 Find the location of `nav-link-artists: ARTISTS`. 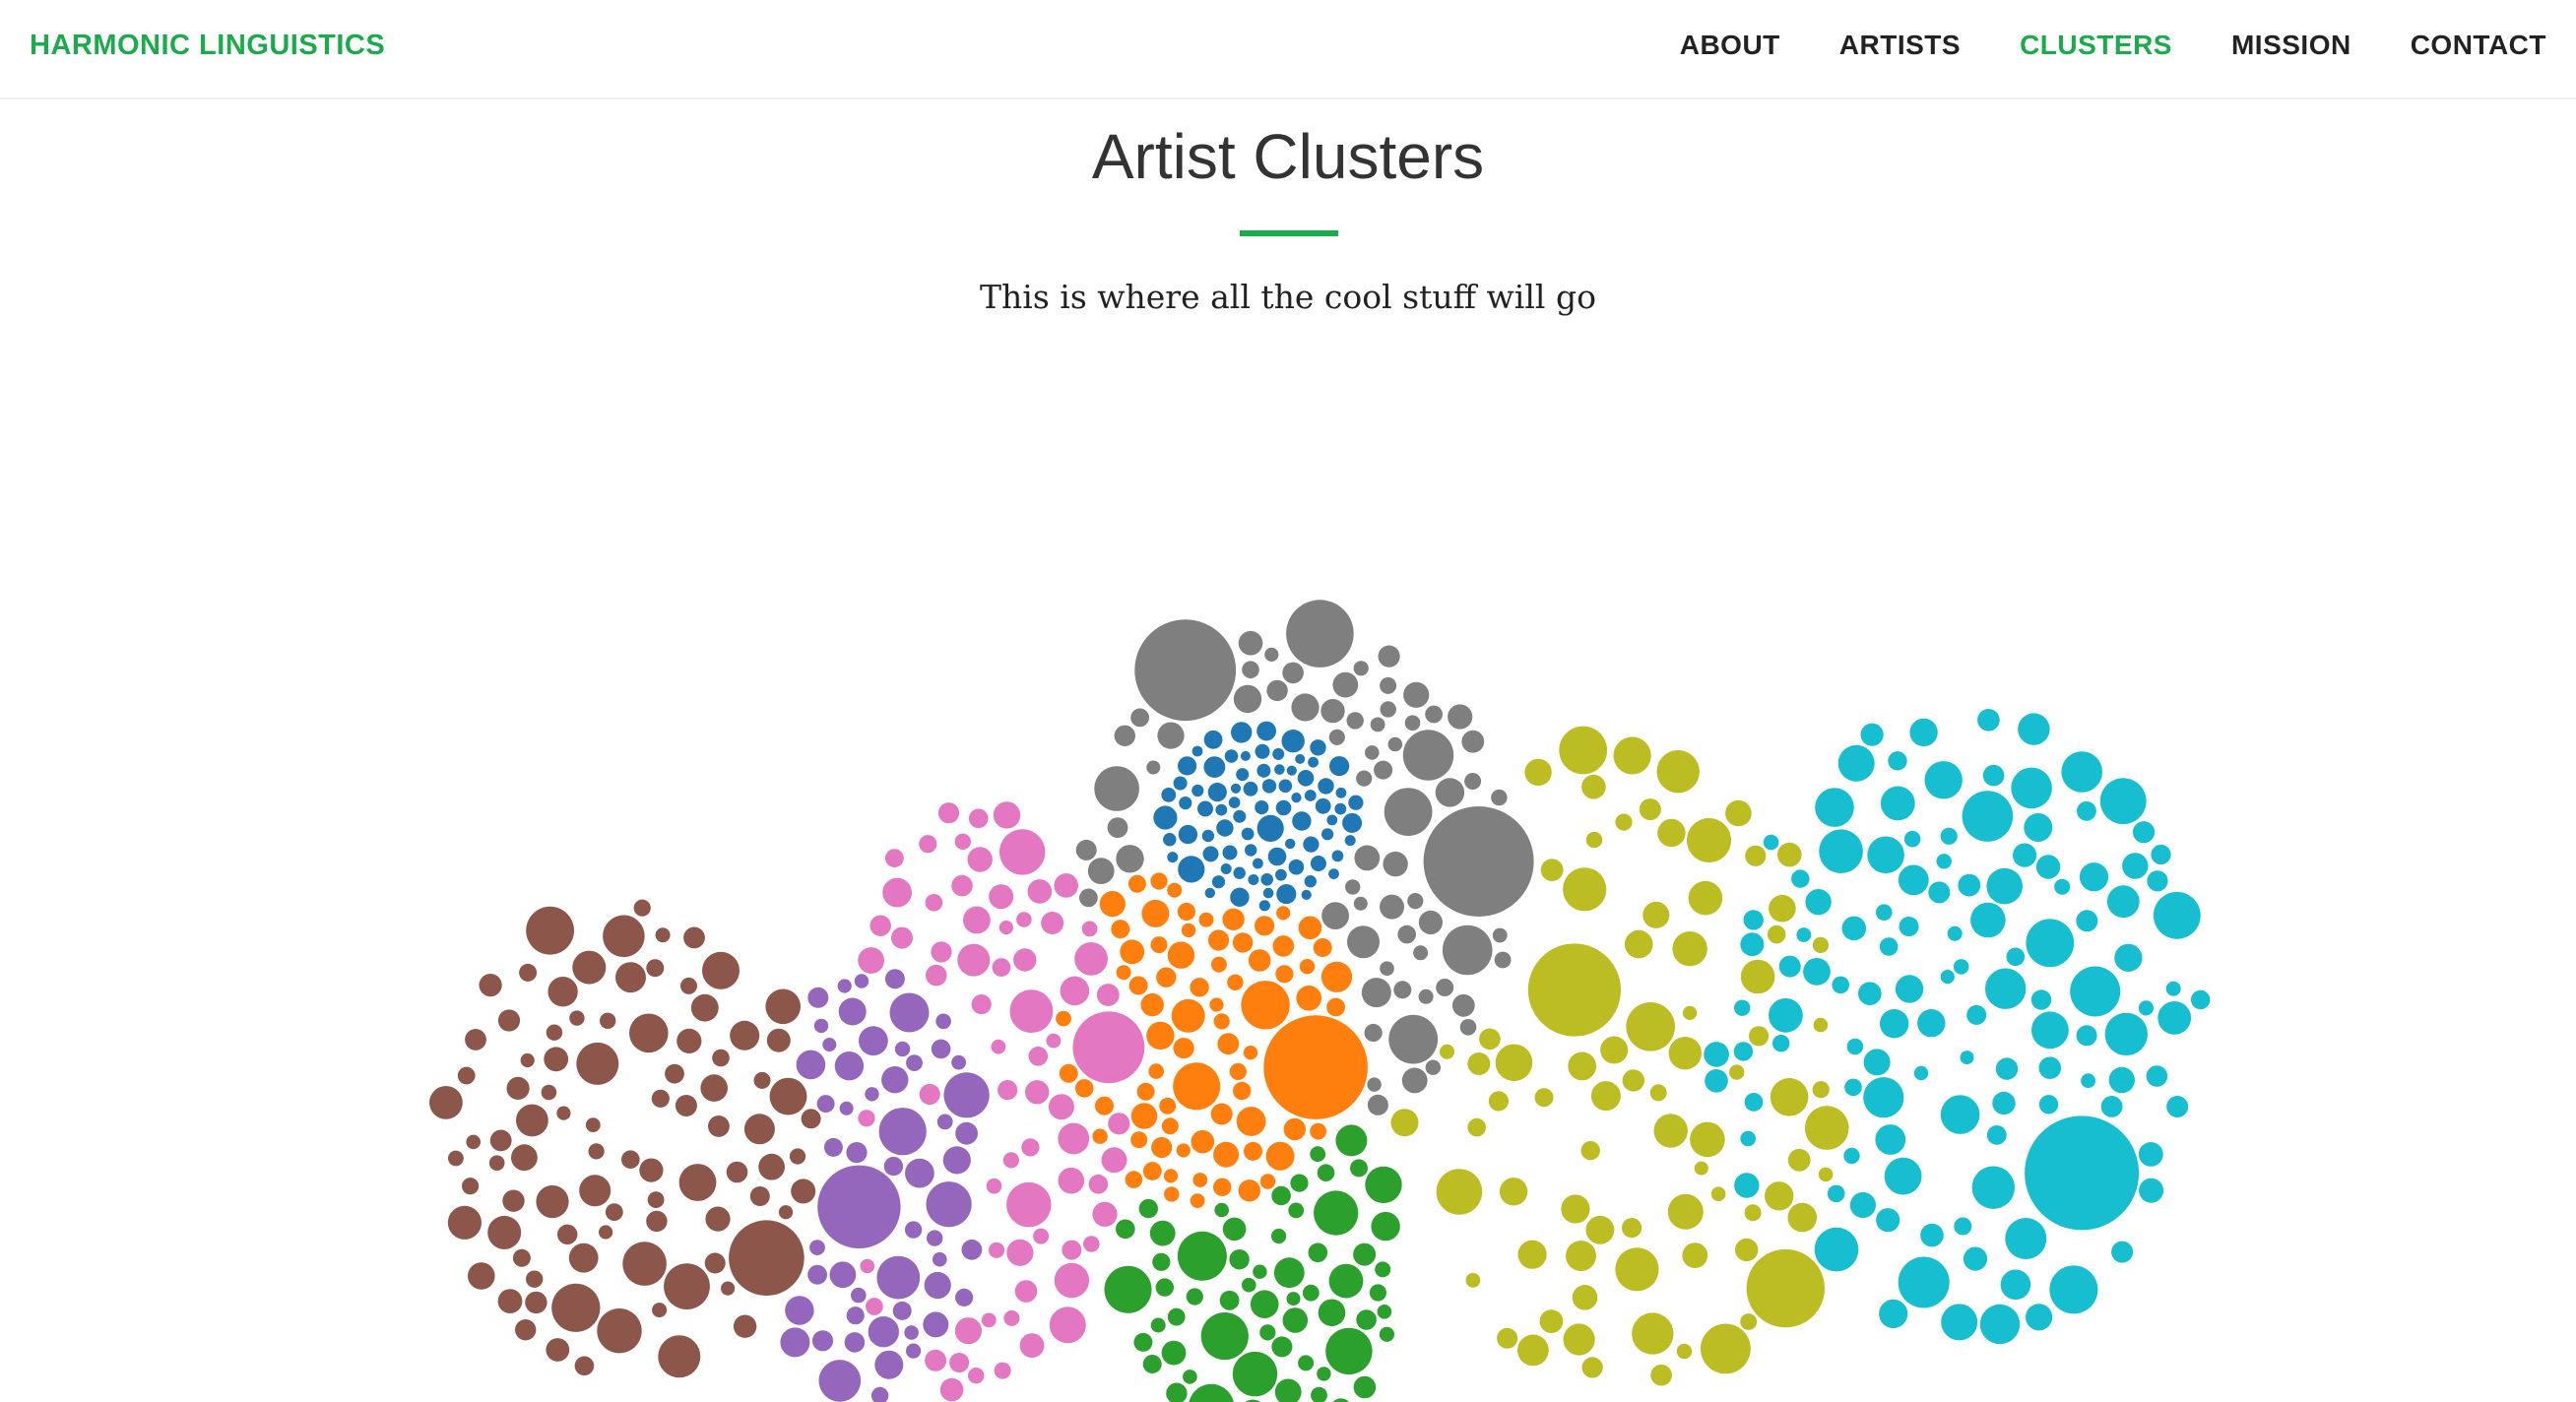

nav-link-artists: ARTISTS is located at coordinates (1900, 45).